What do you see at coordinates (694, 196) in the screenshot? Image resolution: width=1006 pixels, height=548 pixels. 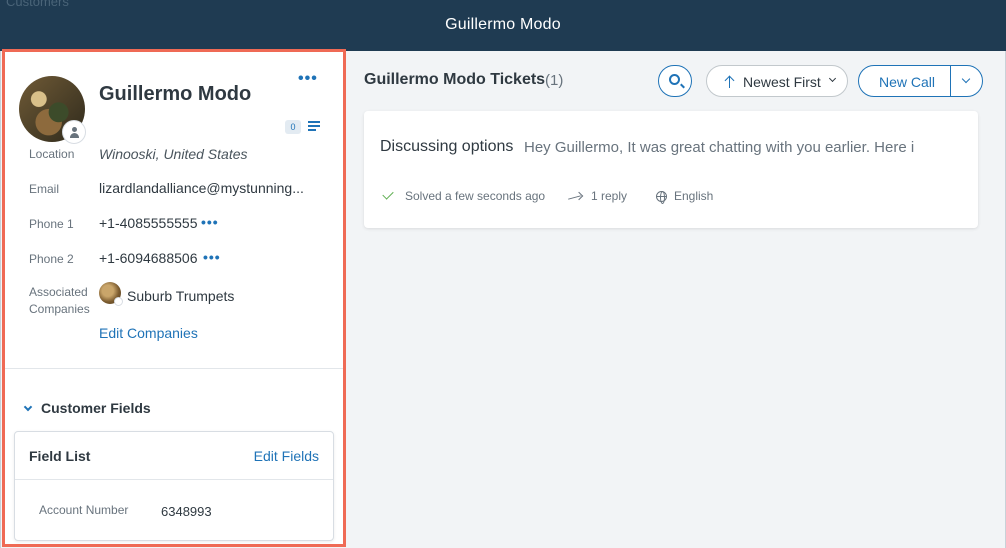 I see `ticket-language: English` at bounding box center [694, 196].